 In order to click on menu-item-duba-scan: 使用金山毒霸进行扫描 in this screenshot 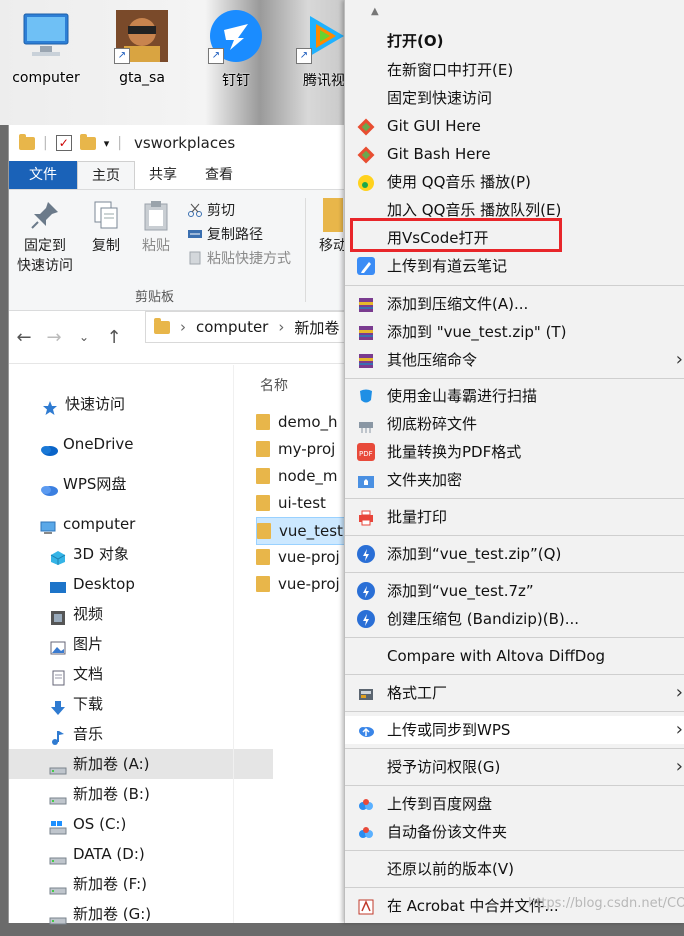, I will do `click(514, 396)`.